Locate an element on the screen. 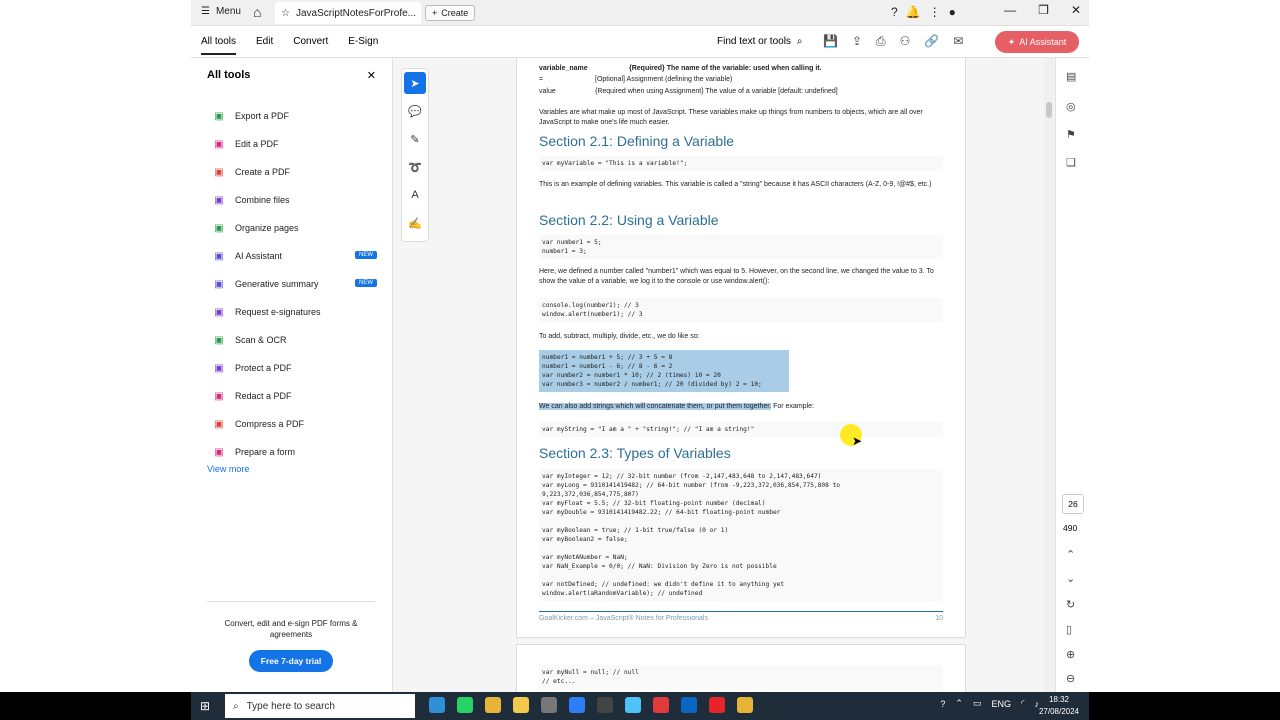 This screenshot has width=1280, height=720. chevron-down-icon: ⌄ is located at coordinates (1070, 578).